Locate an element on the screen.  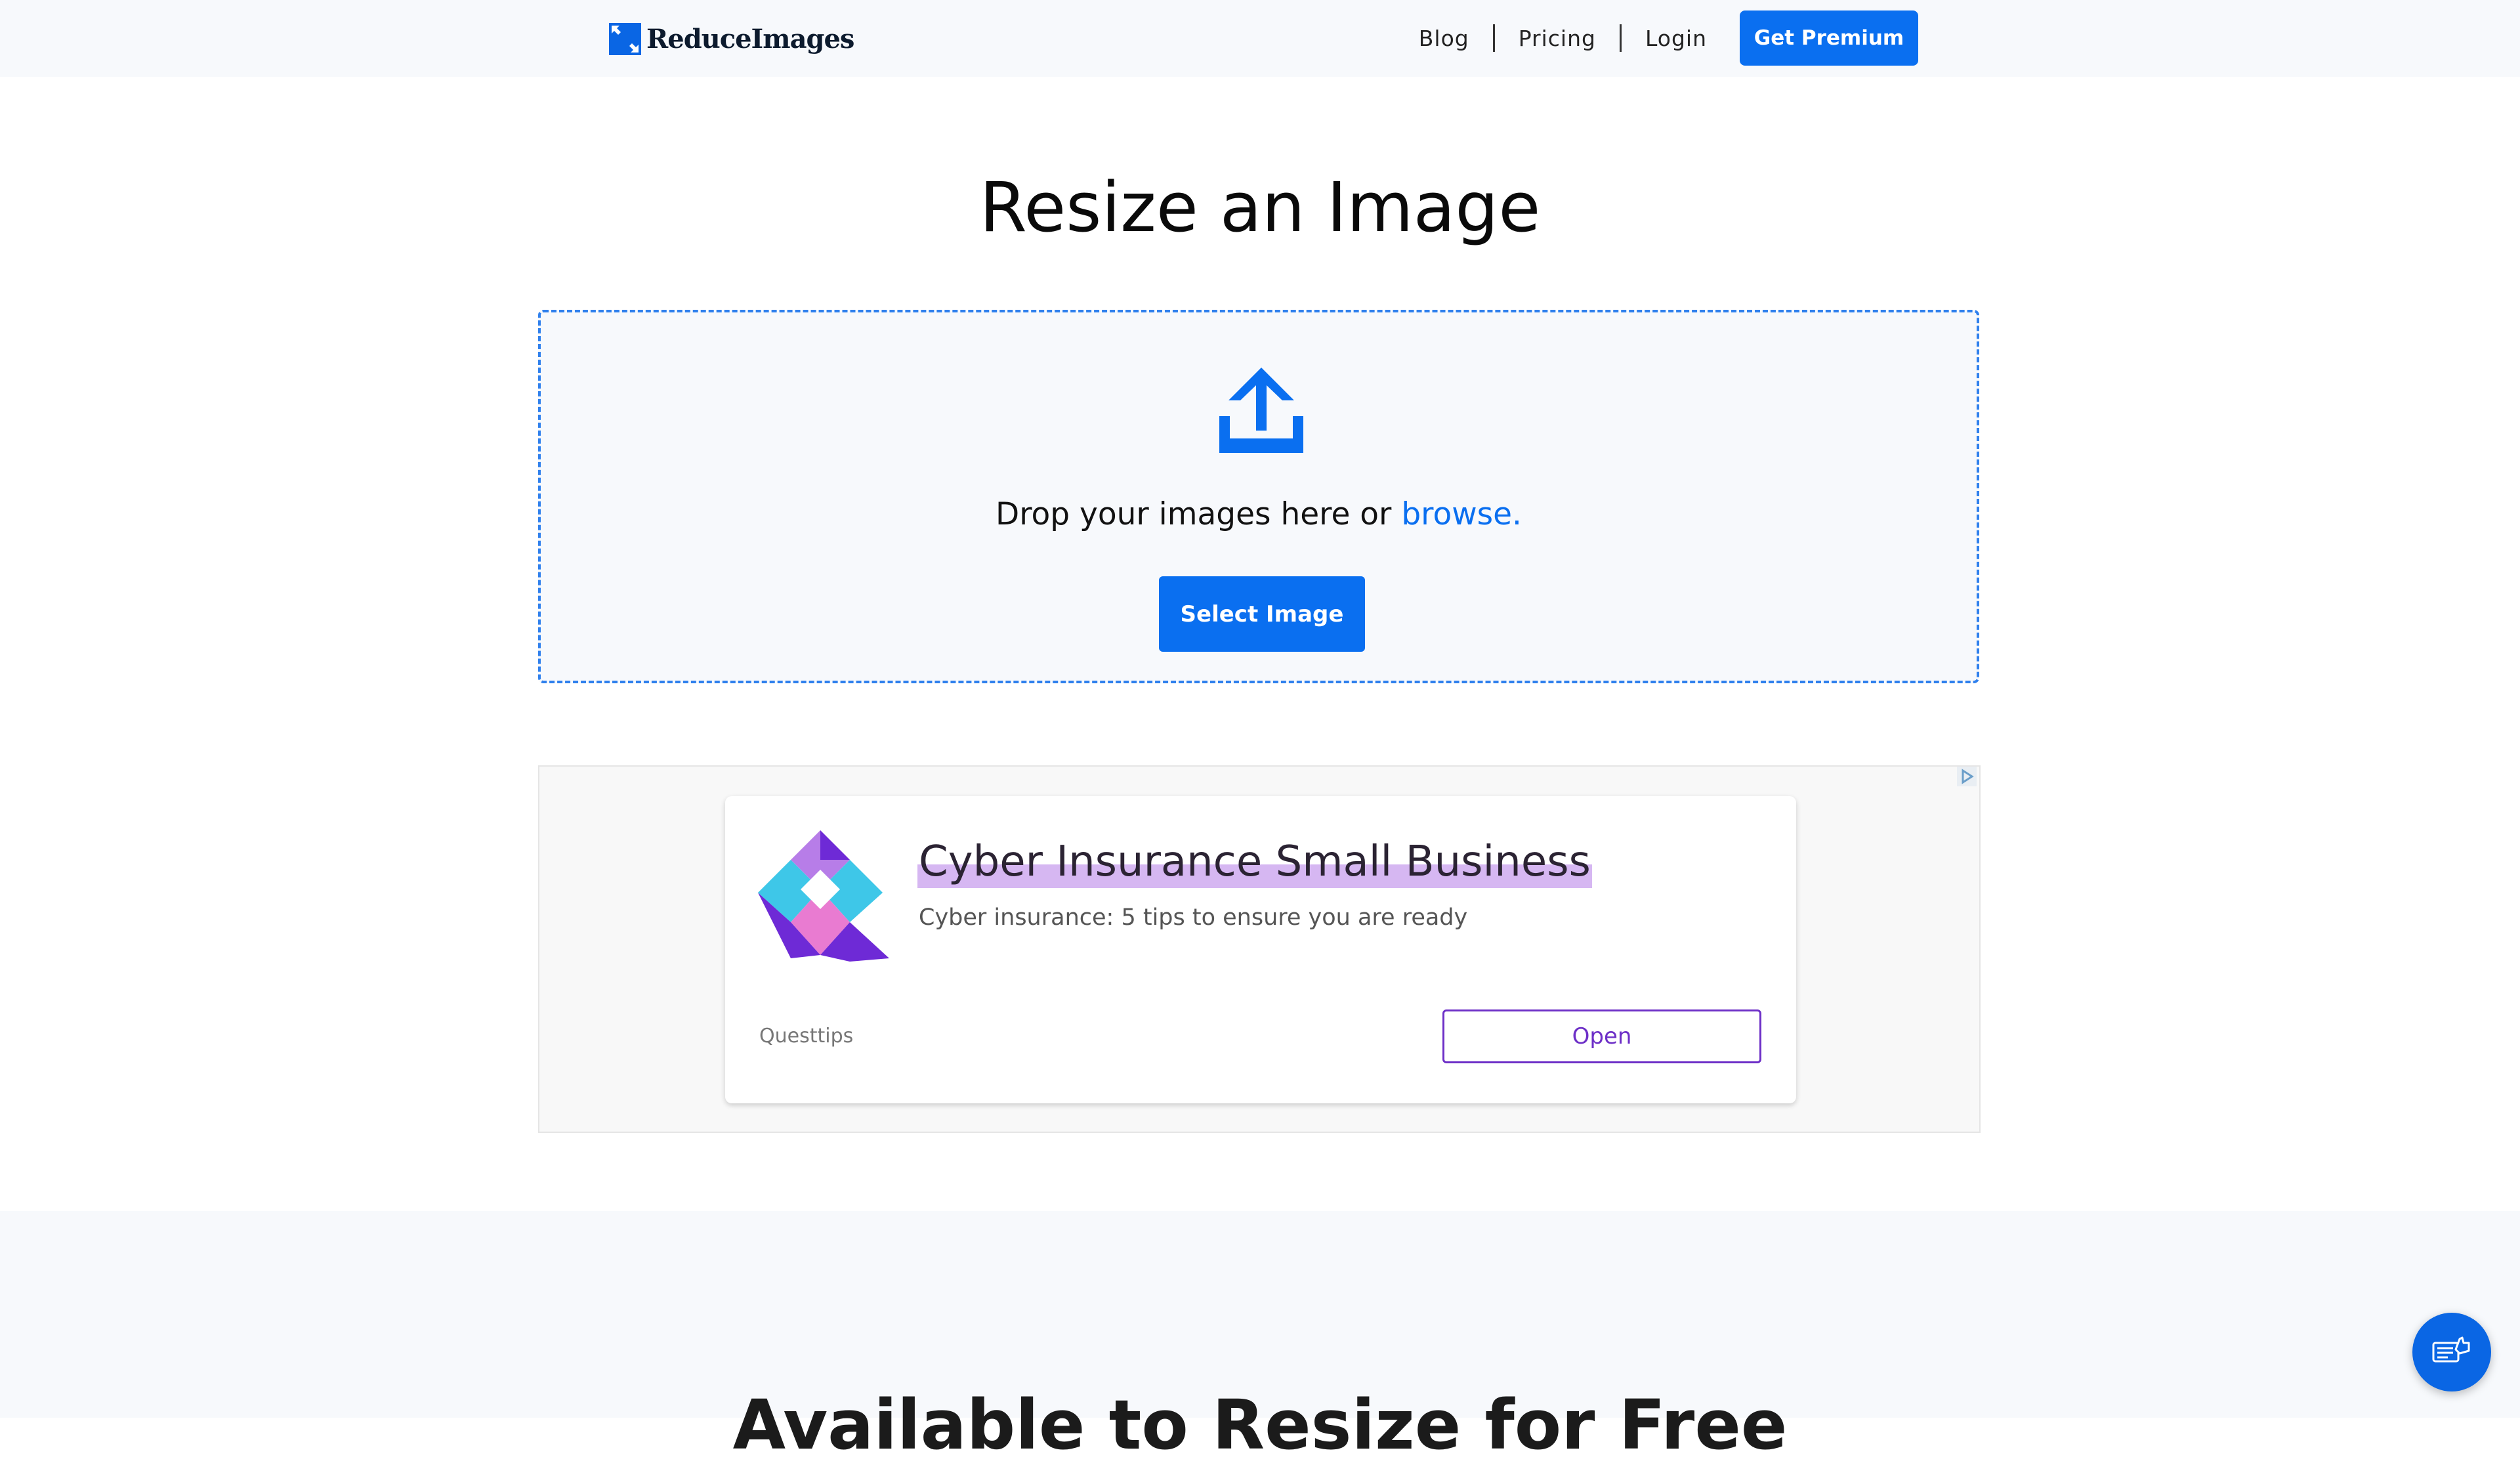
nav-pricing-link: Pricing is located at coordinates (1557, 38).